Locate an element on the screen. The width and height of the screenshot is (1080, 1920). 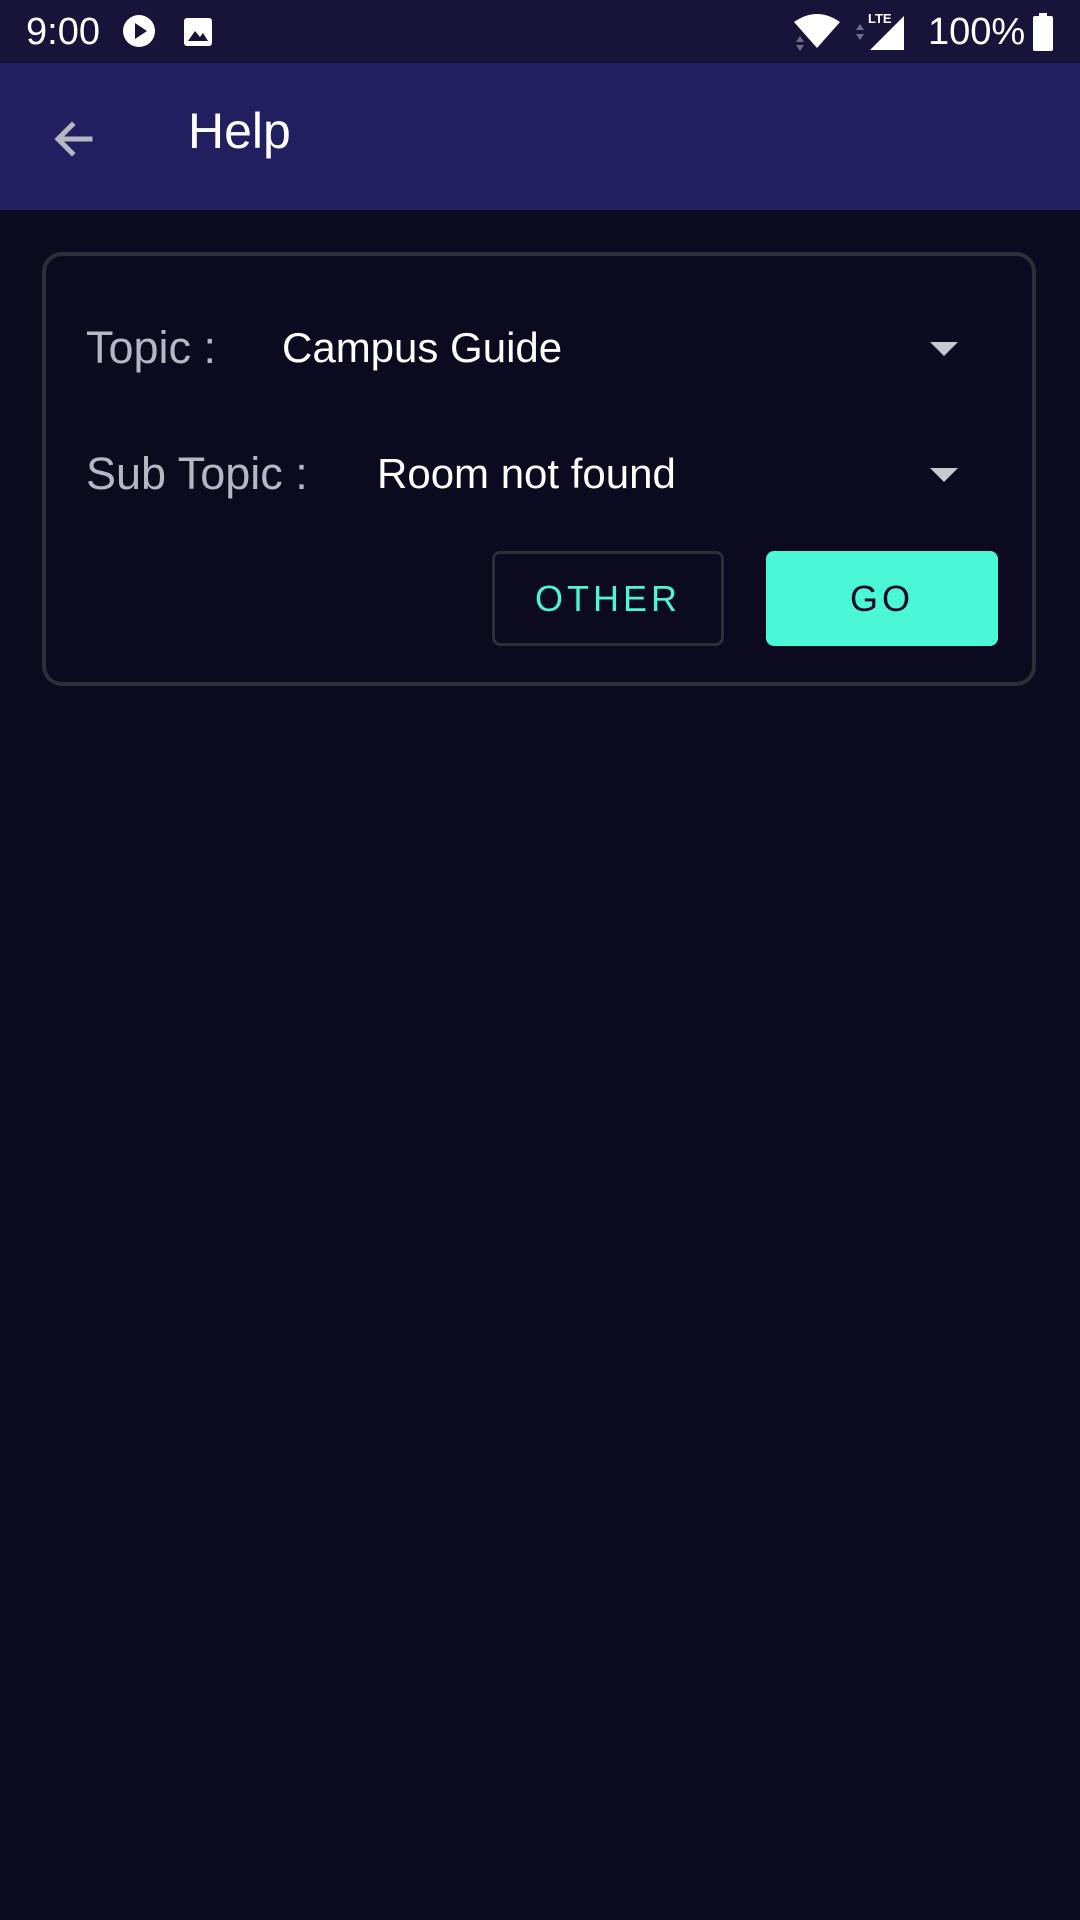
status-bar: 9:00 LTE 100% is located at coordinates (540, 31).